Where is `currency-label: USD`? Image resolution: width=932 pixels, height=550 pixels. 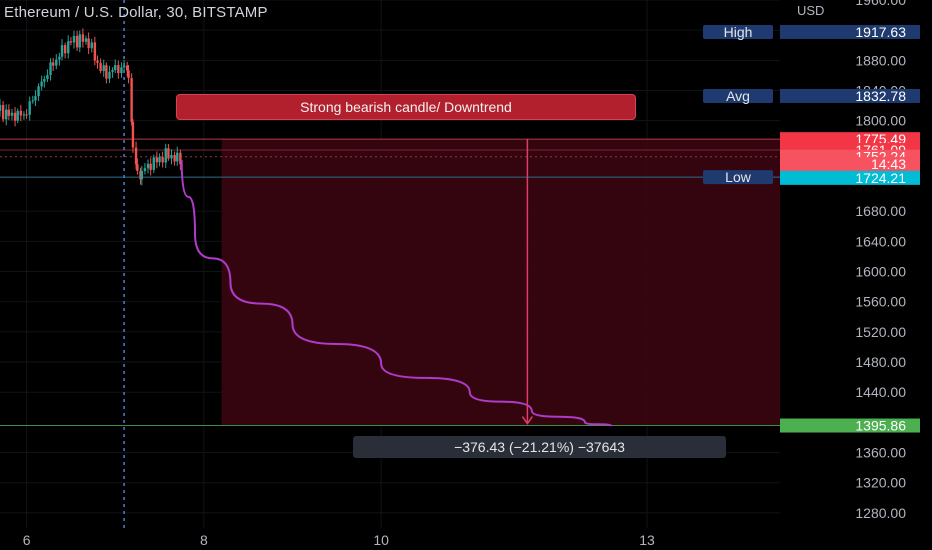 currency-label: USD is located at coordinates (811, 10).